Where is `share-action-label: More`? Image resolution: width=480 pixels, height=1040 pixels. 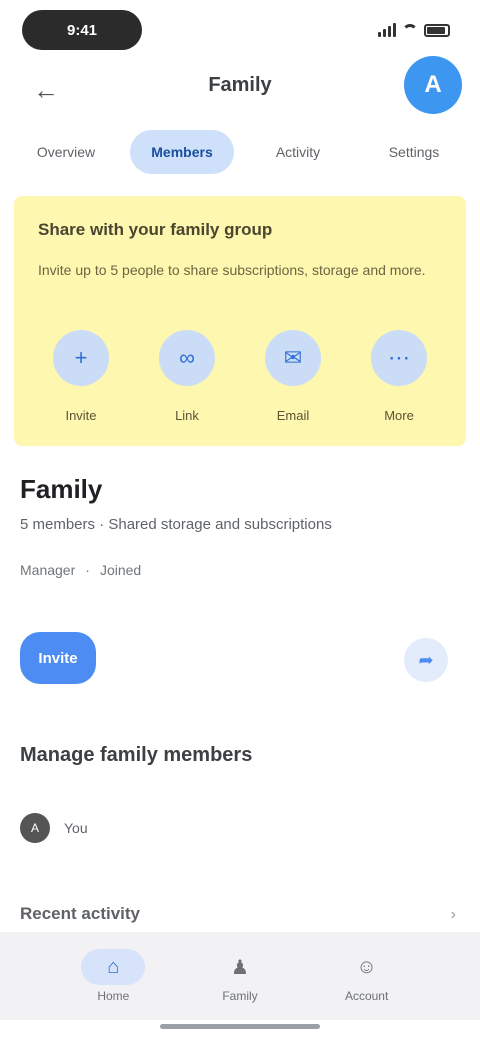 share-action-label: More is located at coordinates (399, 415).